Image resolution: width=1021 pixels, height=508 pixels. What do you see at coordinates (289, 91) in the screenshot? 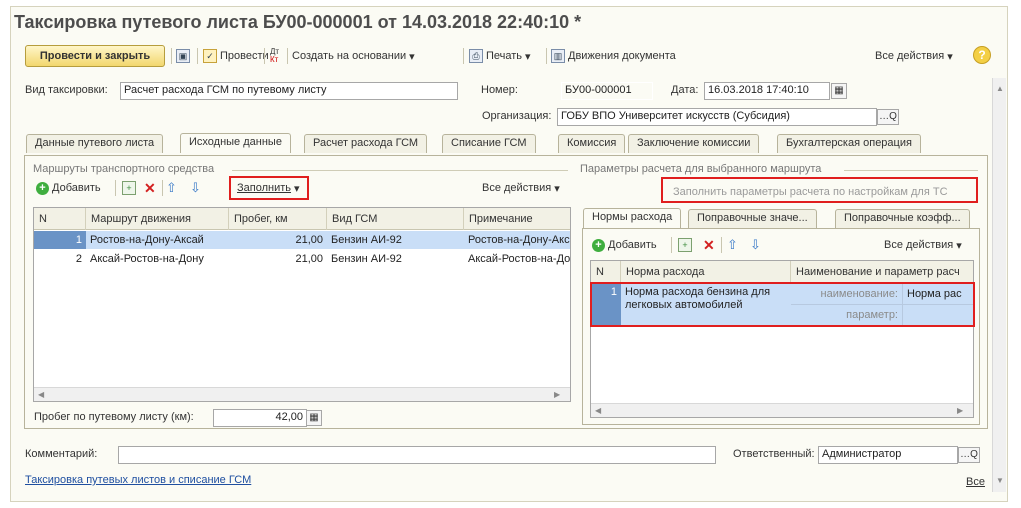
I see `type-field: Расчет расхода ГСМ по путевому листу` at bounding box center [289, 91].